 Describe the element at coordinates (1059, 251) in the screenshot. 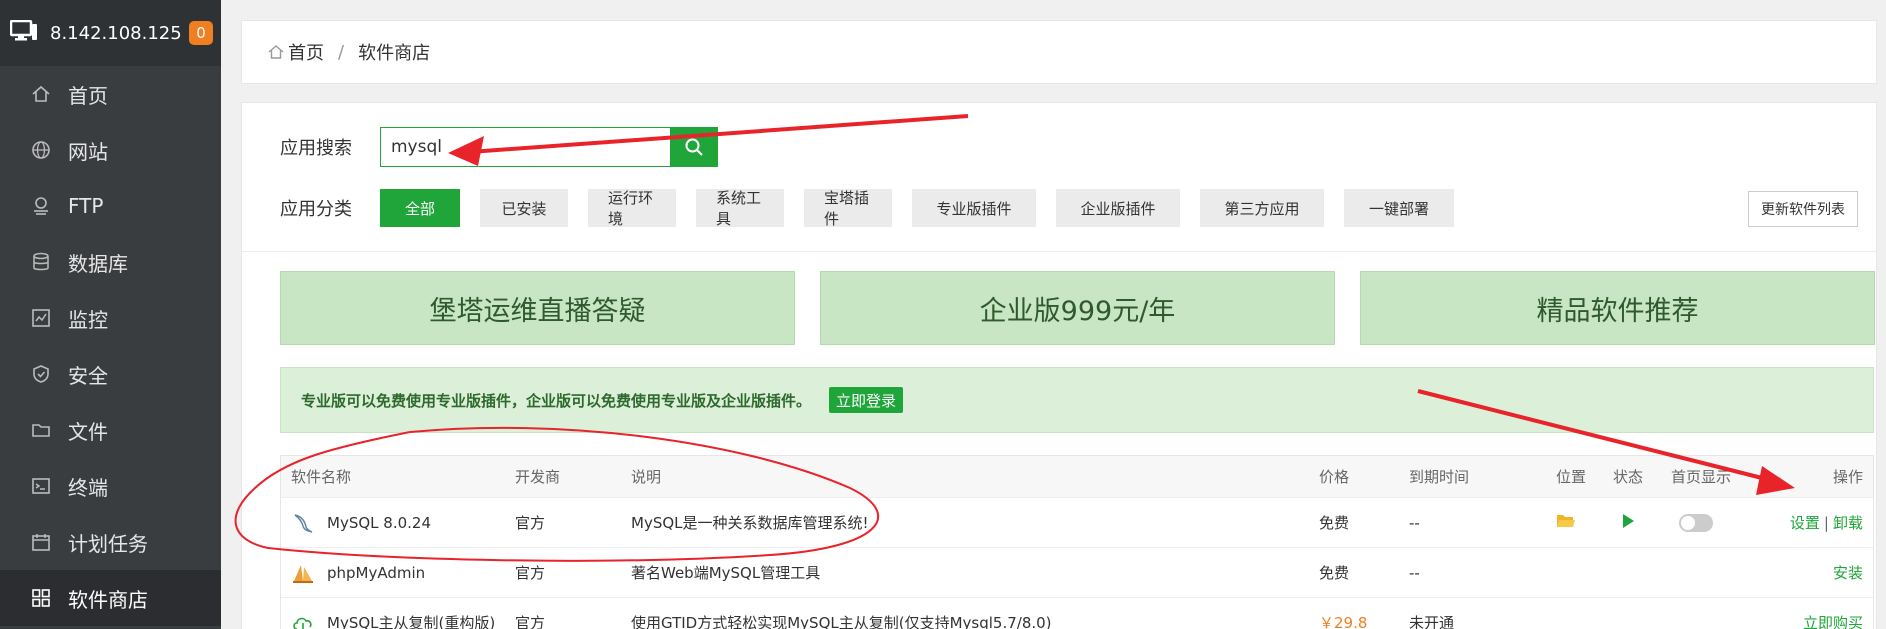

I see `divider` at that location.